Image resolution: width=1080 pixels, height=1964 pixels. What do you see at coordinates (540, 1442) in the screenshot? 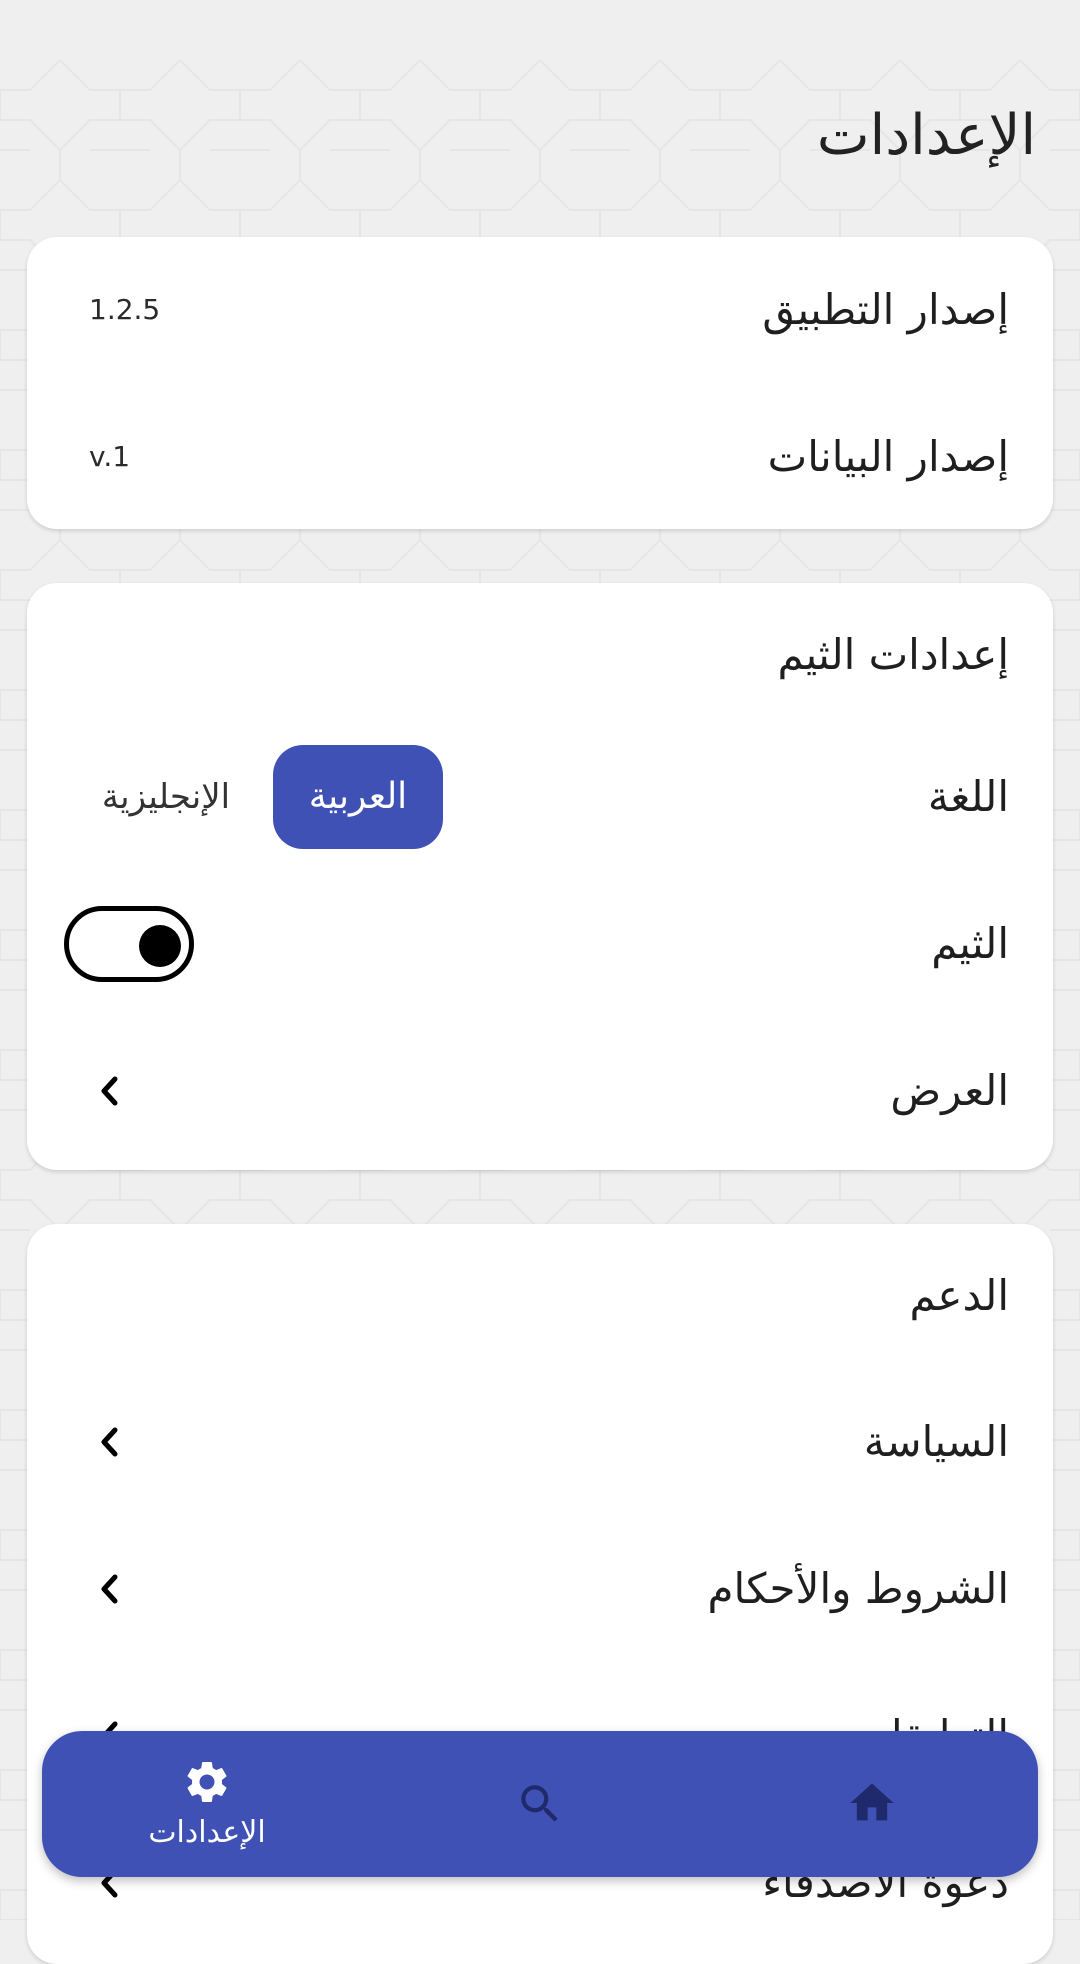
I see `support-item-policy: السياسة` at bounding box center [540, 1442].